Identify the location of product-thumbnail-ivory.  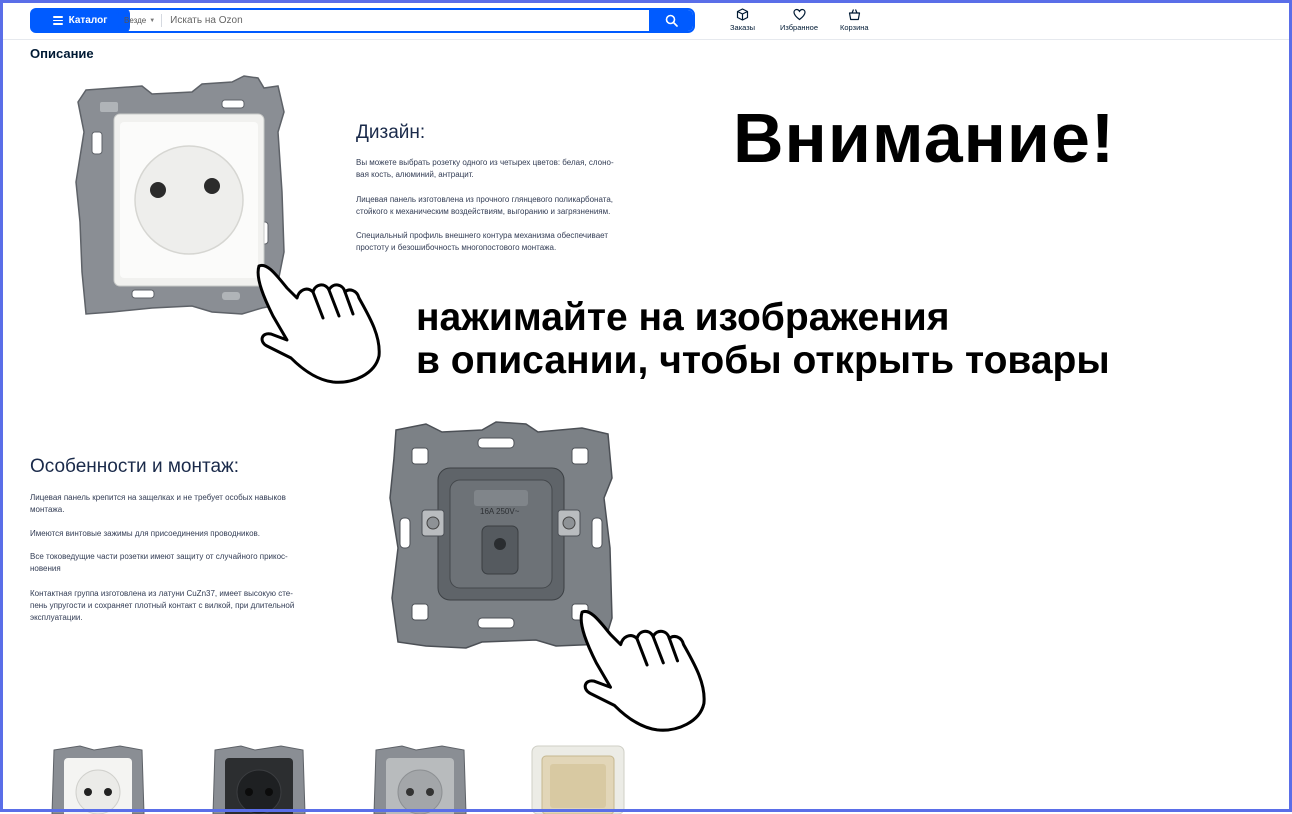
(578, 779).